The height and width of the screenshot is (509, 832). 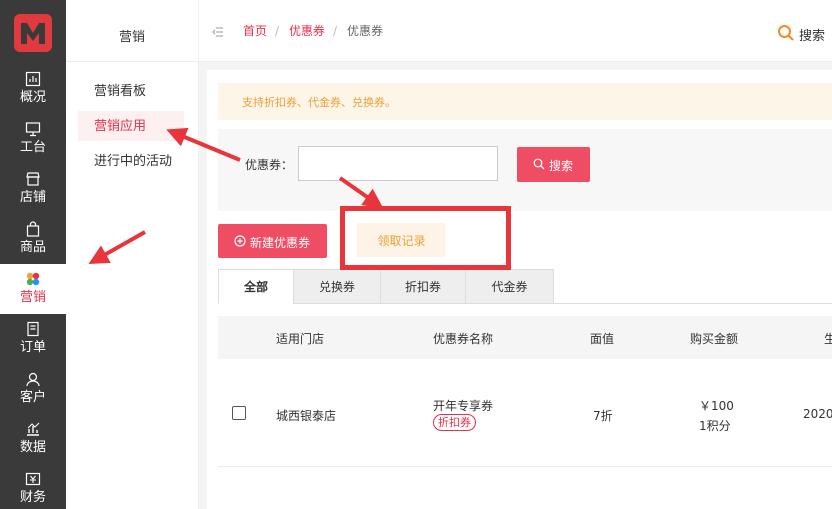 I want to click on breadcrumb-current: 优惠券, so click(x=365, y=31).